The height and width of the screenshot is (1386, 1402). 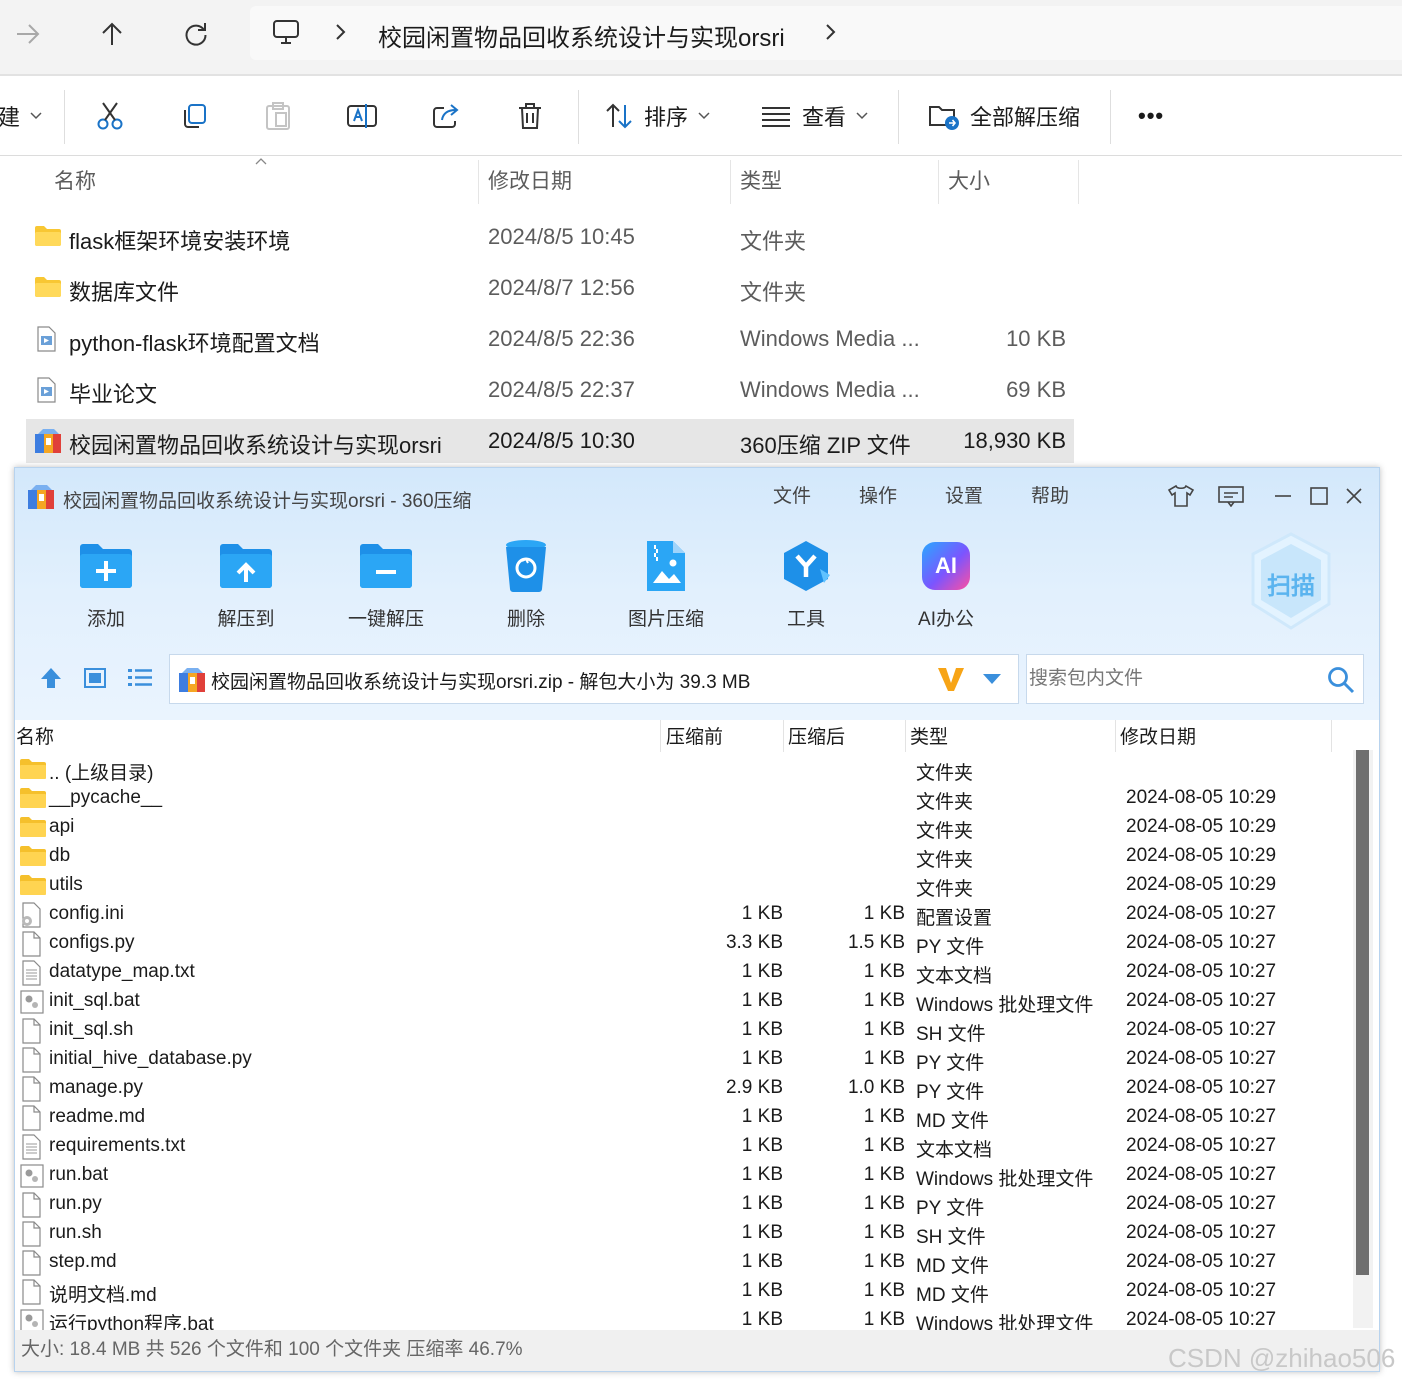 I want to click on skin-button, so click(x=1181, y=496).